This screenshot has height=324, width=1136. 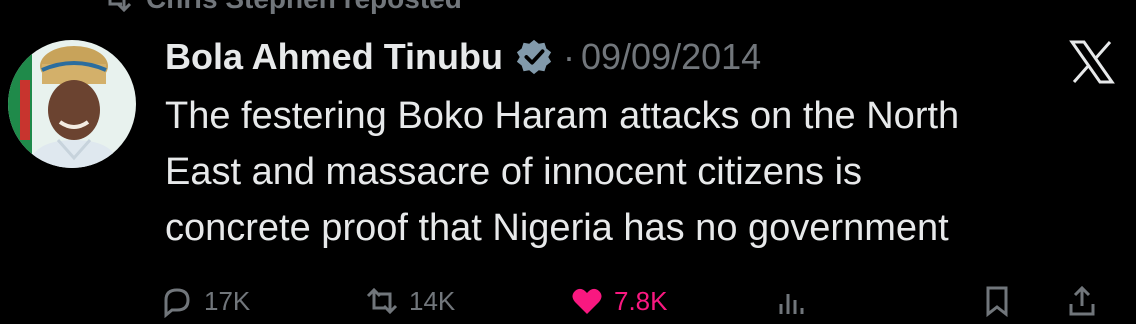 I want to click on x-logo-icon, so click(x=1092, y=62).